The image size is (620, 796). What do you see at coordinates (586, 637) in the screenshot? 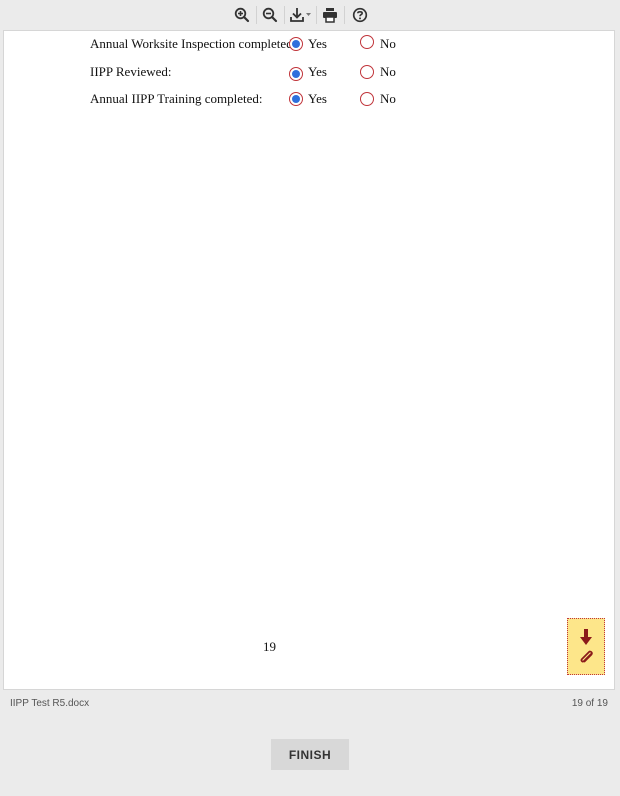
I see `download-arrow-icon` at bounding box center [586, 637].